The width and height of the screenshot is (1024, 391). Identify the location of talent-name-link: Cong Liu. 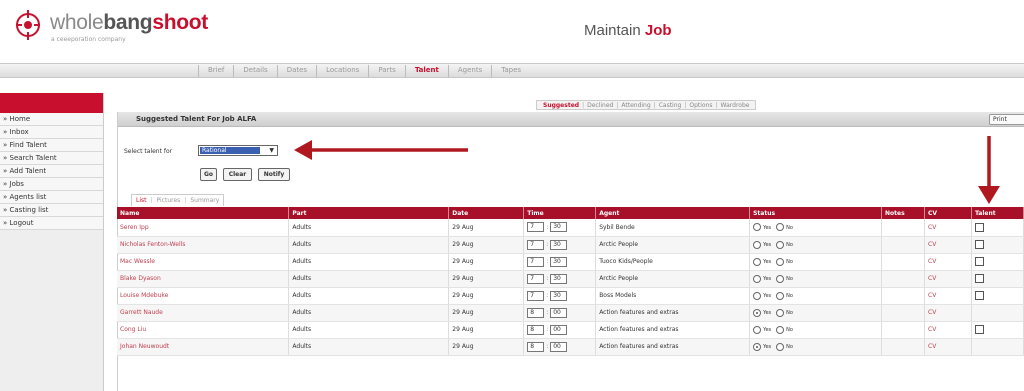
(203, 330).